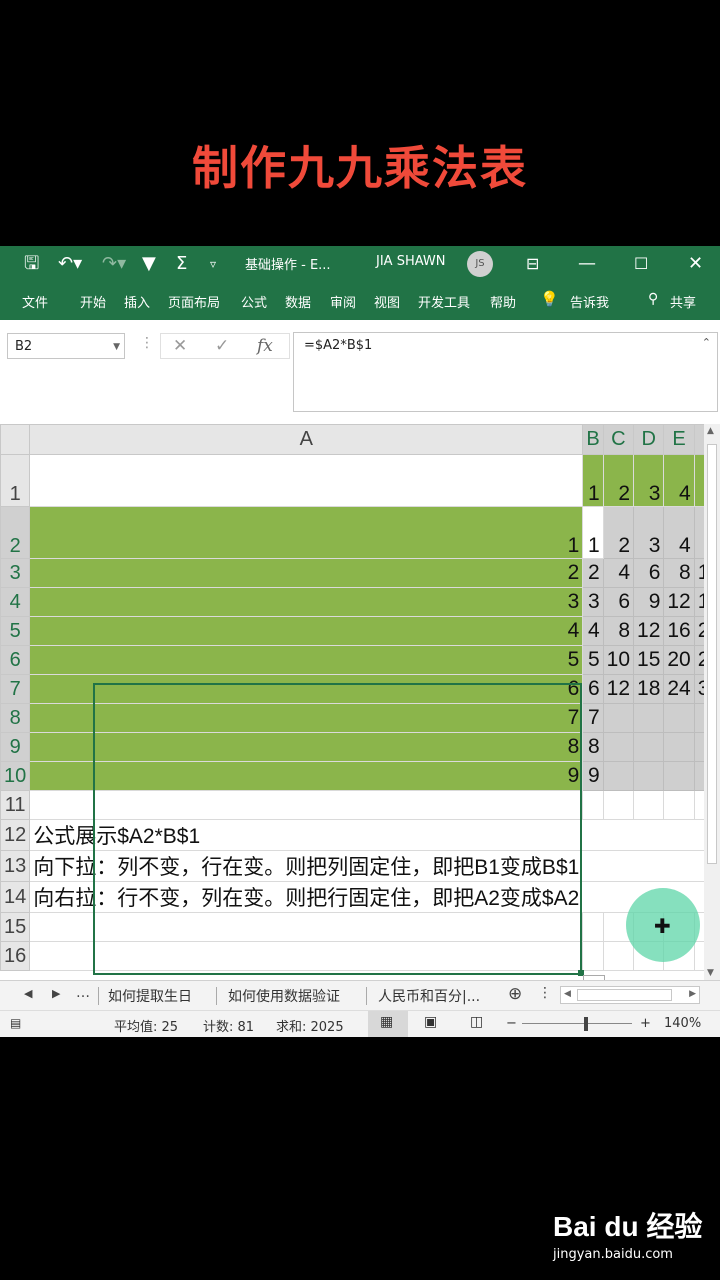 This screenshot has height=1280, width=720. Describe the element at coordinates (15, 660) in the screenshot. I see `row-header: 6` at that location.